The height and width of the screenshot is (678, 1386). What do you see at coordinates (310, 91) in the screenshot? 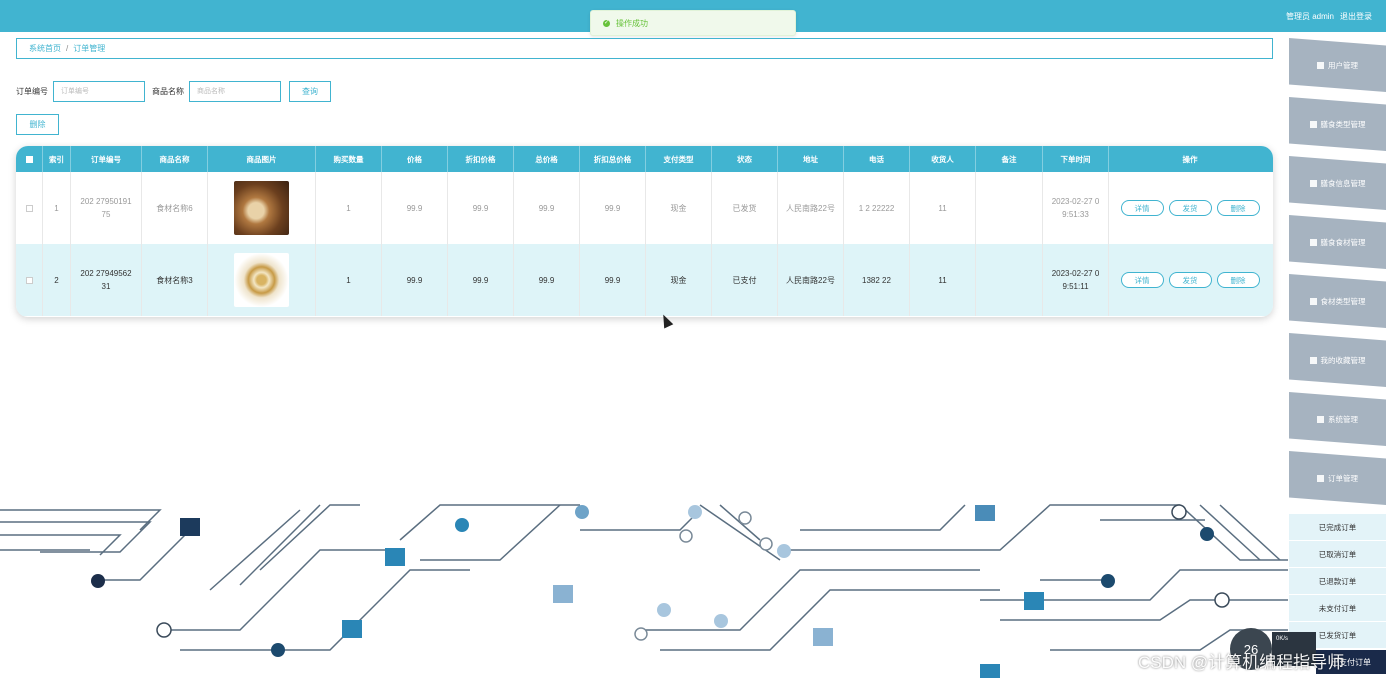
I see `query-button: 查询` at bounding box center [310, 91].